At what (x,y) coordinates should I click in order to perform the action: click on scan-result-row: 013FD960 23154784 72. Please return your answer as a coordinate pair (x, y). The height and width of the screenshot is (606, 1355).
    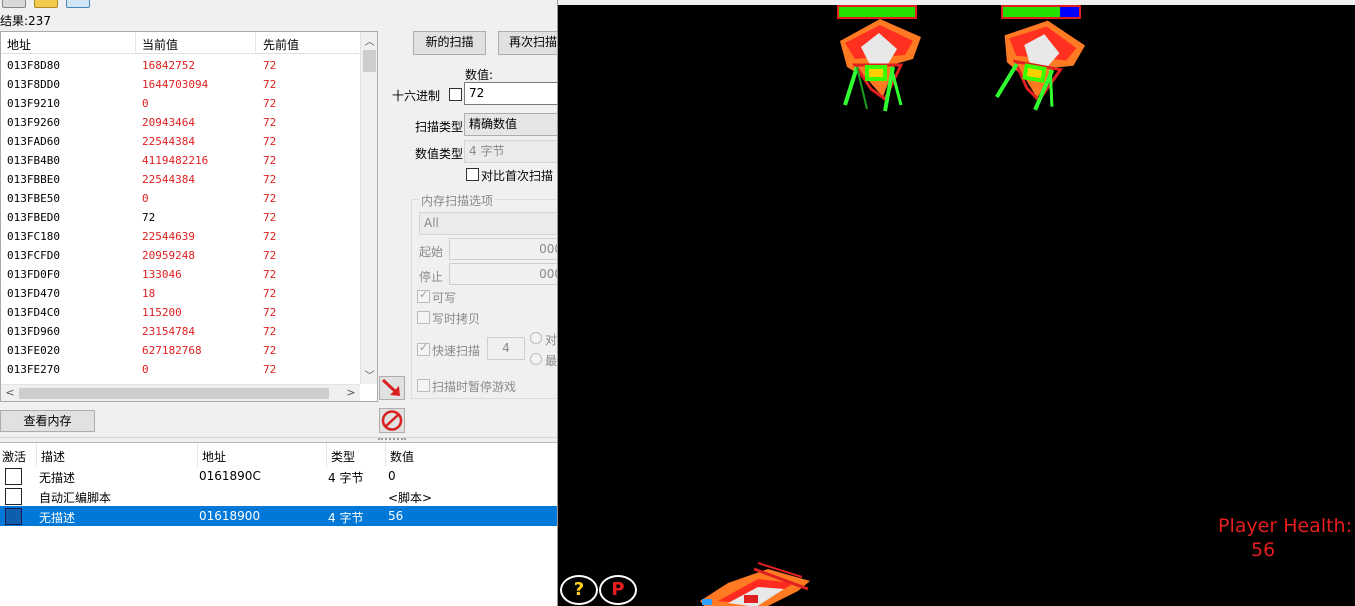
    Looking at the image, I should click on (180, 331).